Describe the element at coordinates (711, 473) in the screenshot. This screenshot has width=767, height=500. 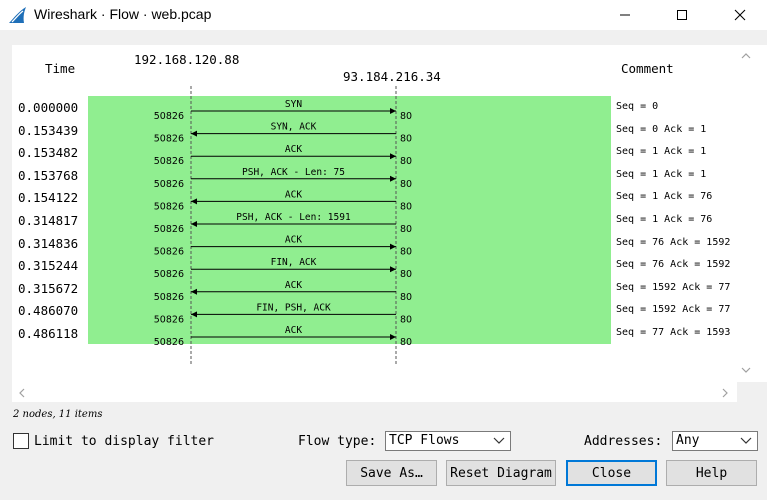
I see `help-button: Help` at that location.